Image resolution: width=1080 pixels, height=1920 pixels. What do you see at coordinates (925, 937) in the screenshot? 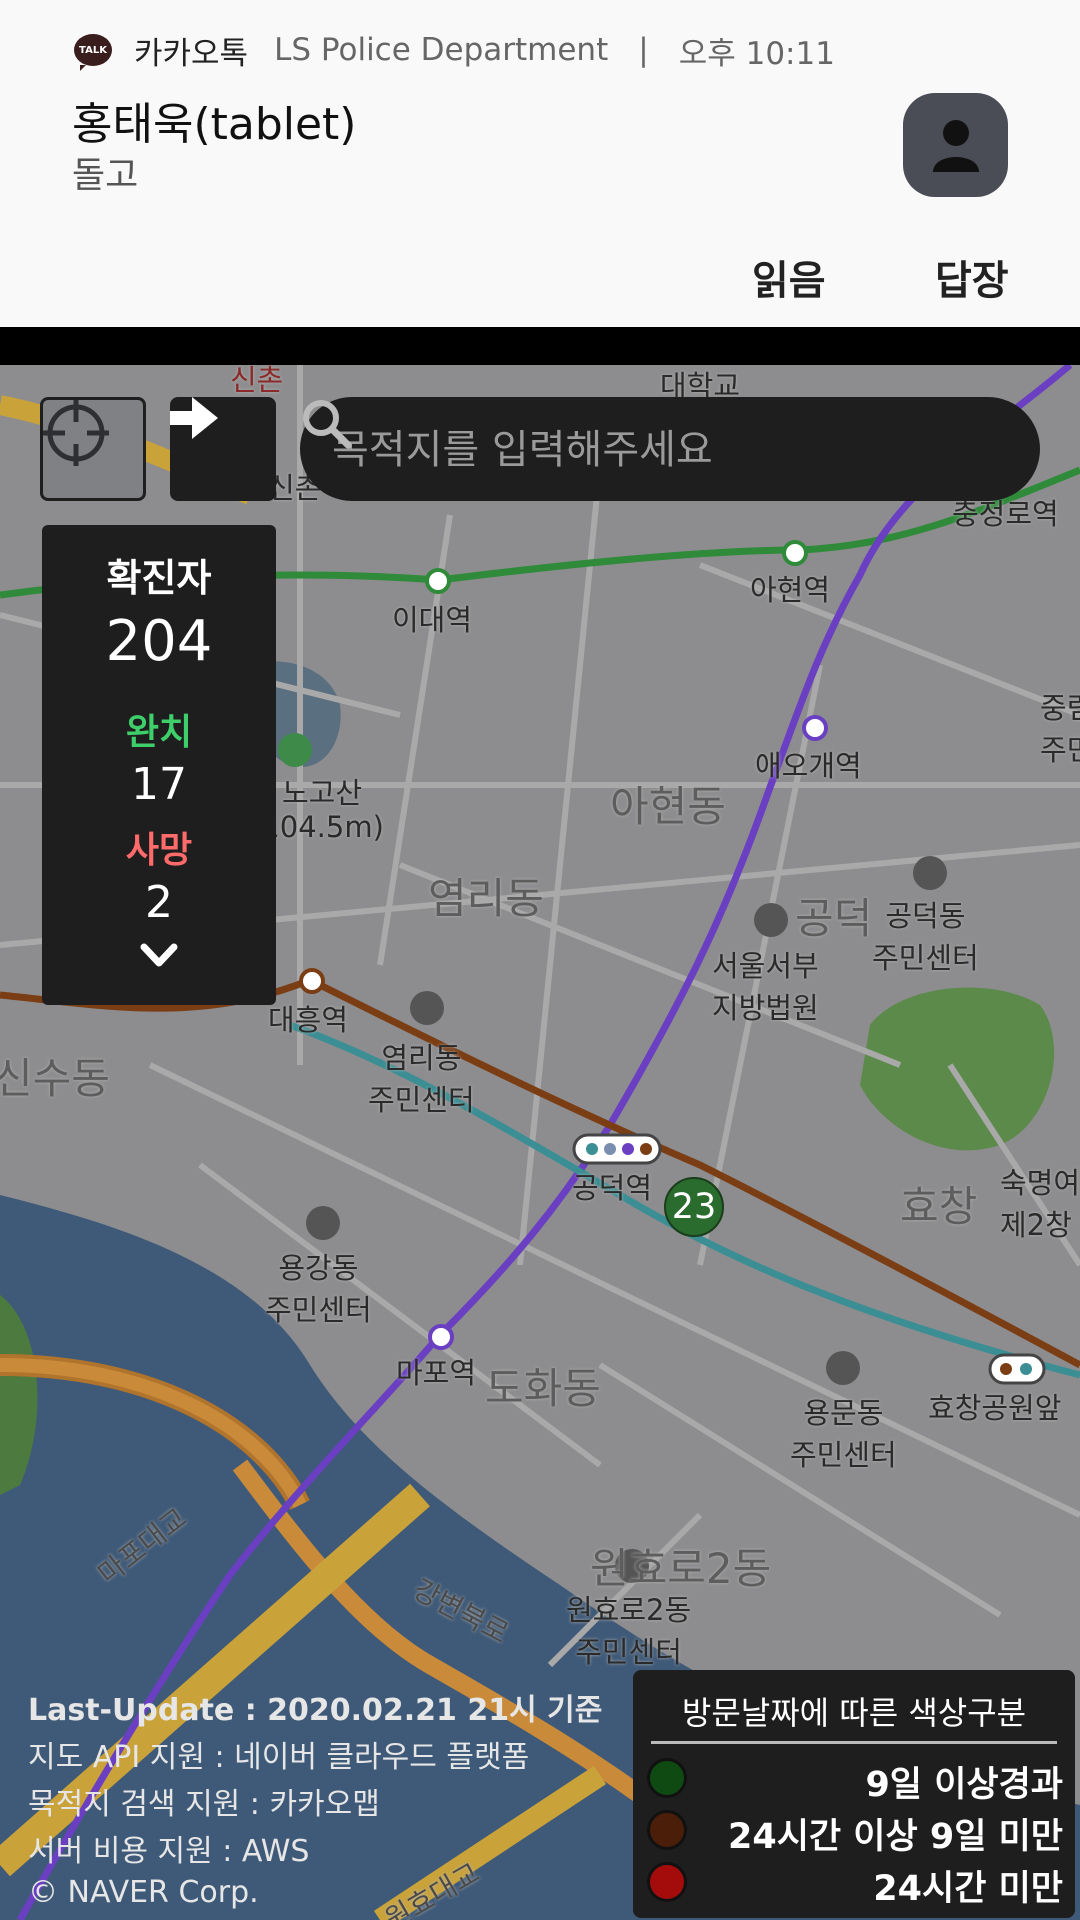
I see `map-label: 공덕동 주민센터` at bounding box center [925, 937].